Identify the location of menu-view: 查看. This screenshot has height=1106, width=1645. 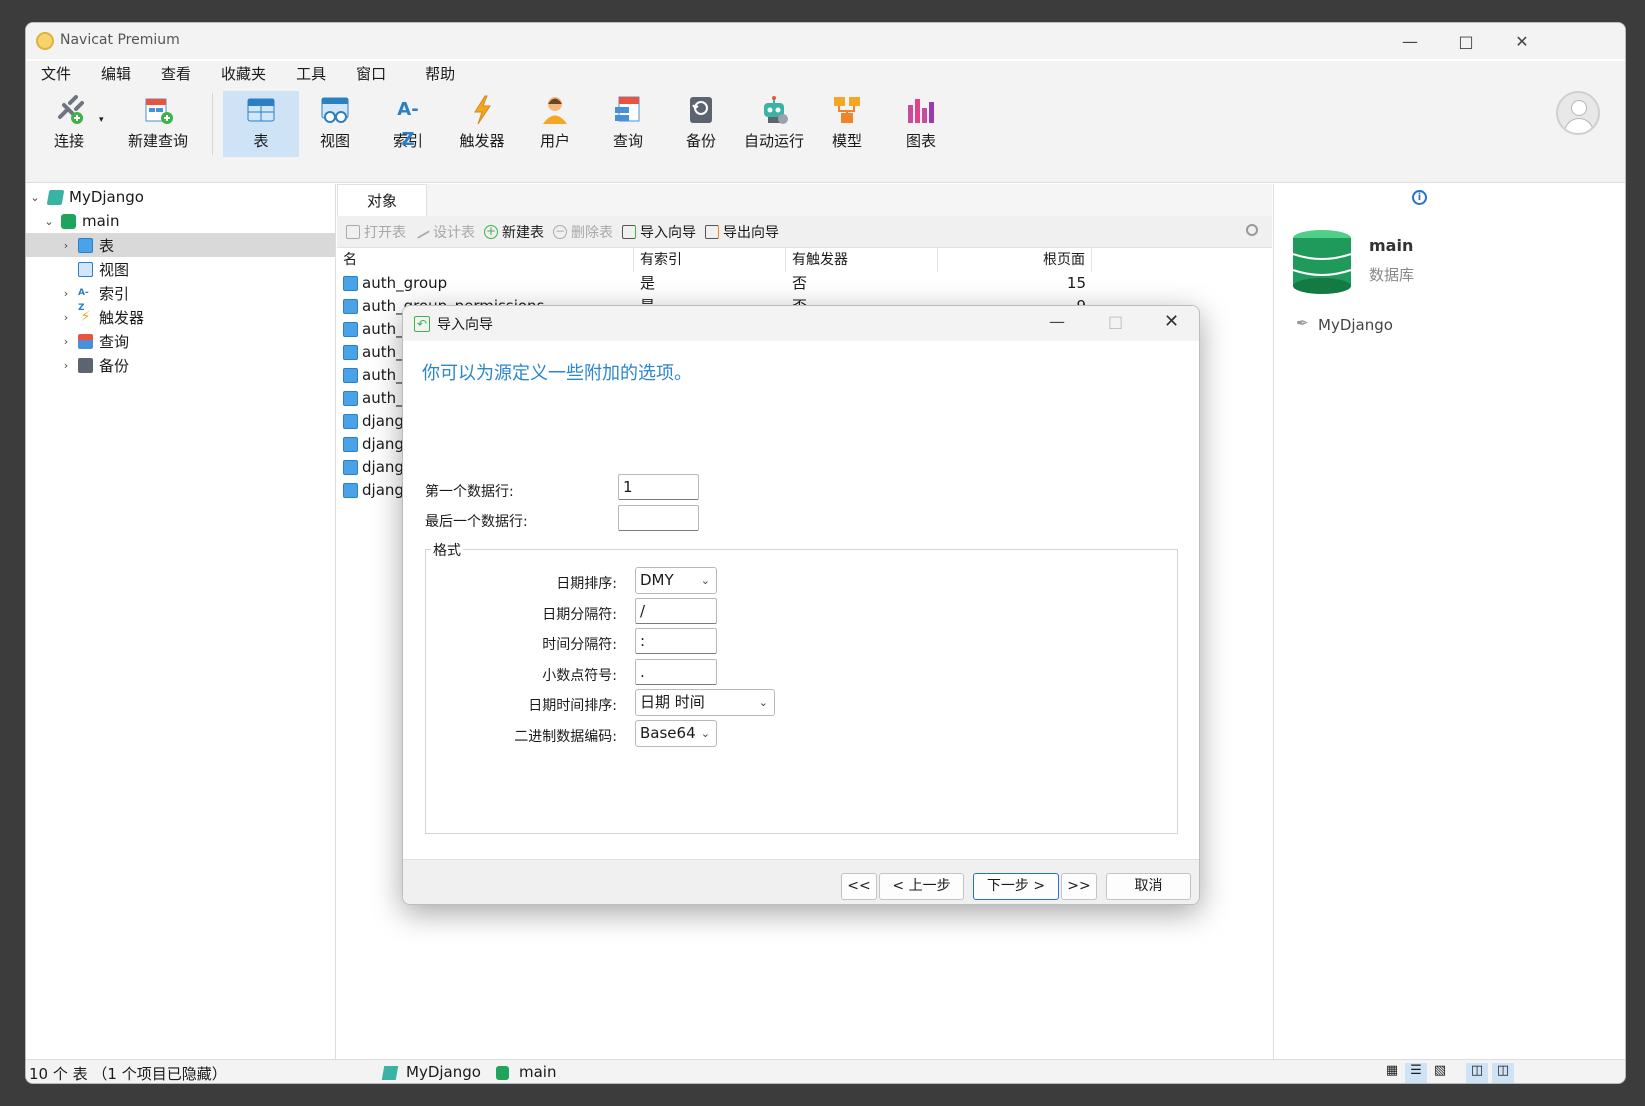
(176, 74).